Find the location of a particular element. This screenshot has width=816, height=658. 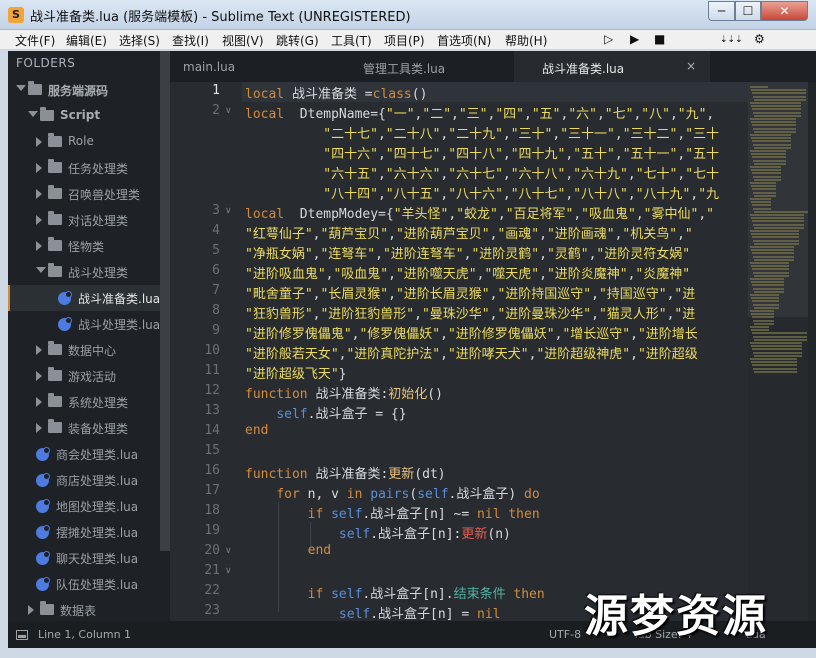

lua-file-icon is located at coordinates (65, 324).